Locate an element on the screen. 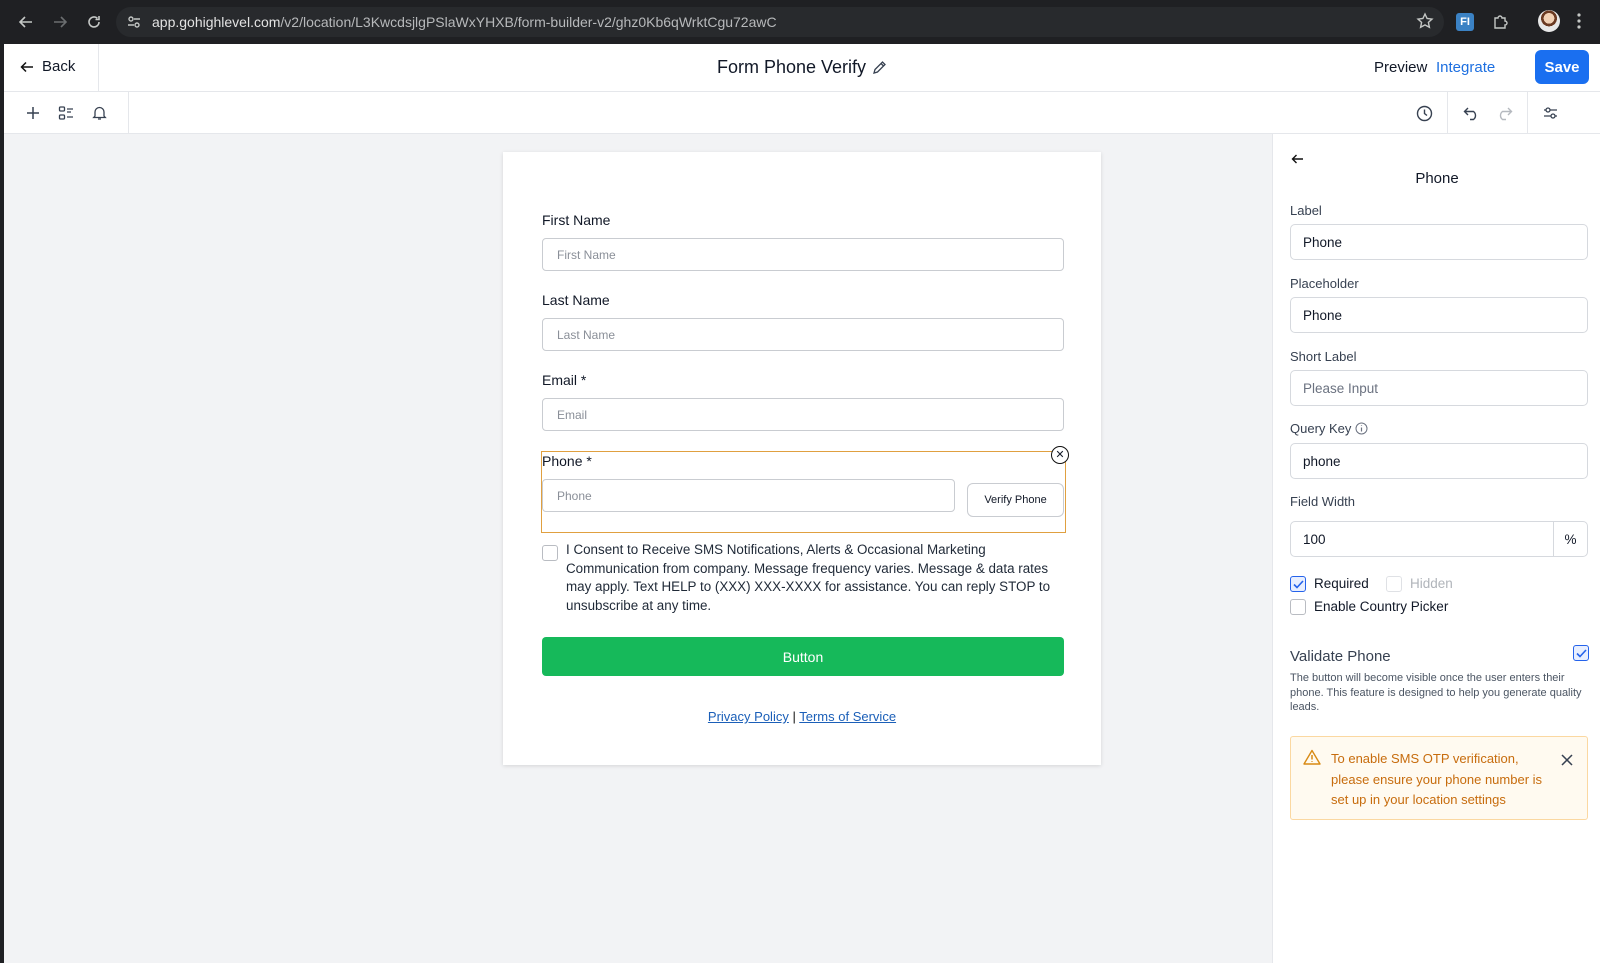 The image size is (1600, 963). warning-triangle-icon is located at coordinates (1312, 759).